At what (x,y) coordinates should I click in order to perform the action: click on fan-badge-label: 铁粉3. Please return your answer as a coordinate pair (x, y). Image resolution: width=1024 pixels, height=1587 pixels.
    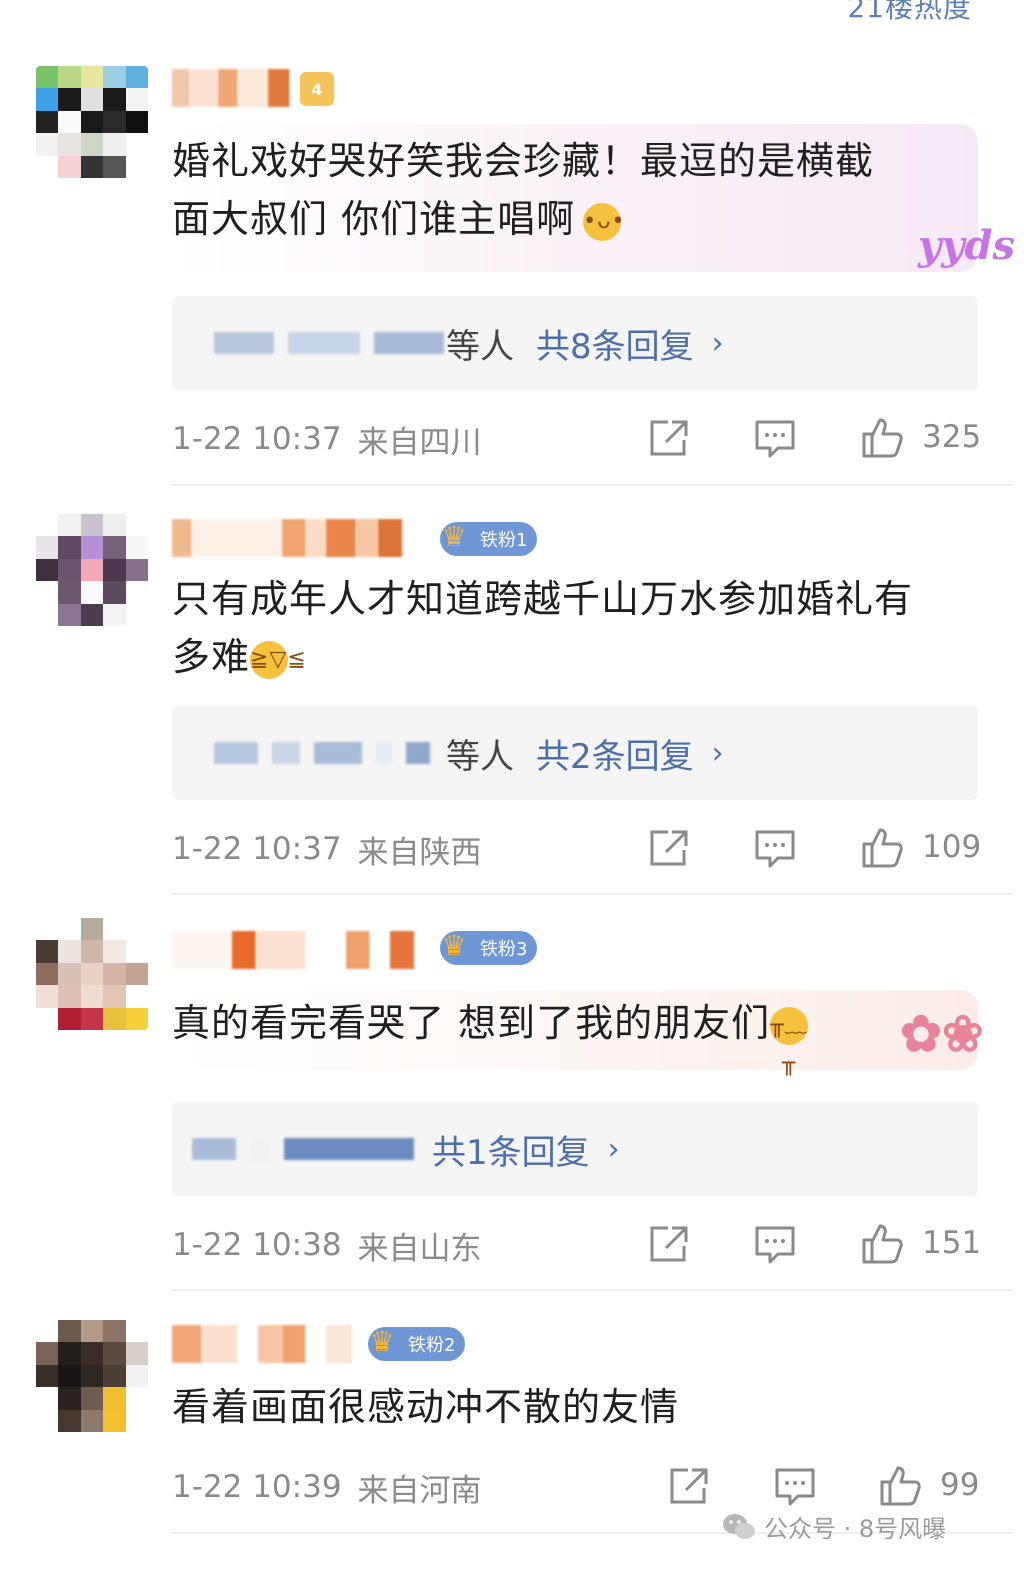
    Looking at the image, I should click on (504, 949).